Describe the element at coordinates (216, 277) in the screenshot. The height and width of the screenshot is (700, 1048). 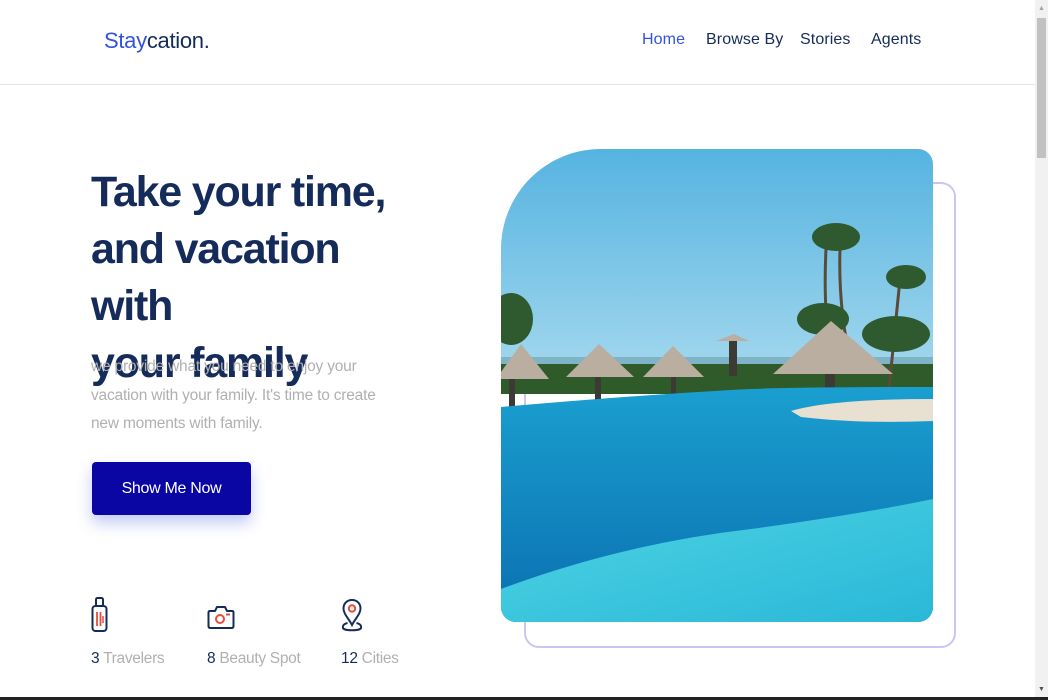
I see `hero-title-line-2: and vacation with` at that location.